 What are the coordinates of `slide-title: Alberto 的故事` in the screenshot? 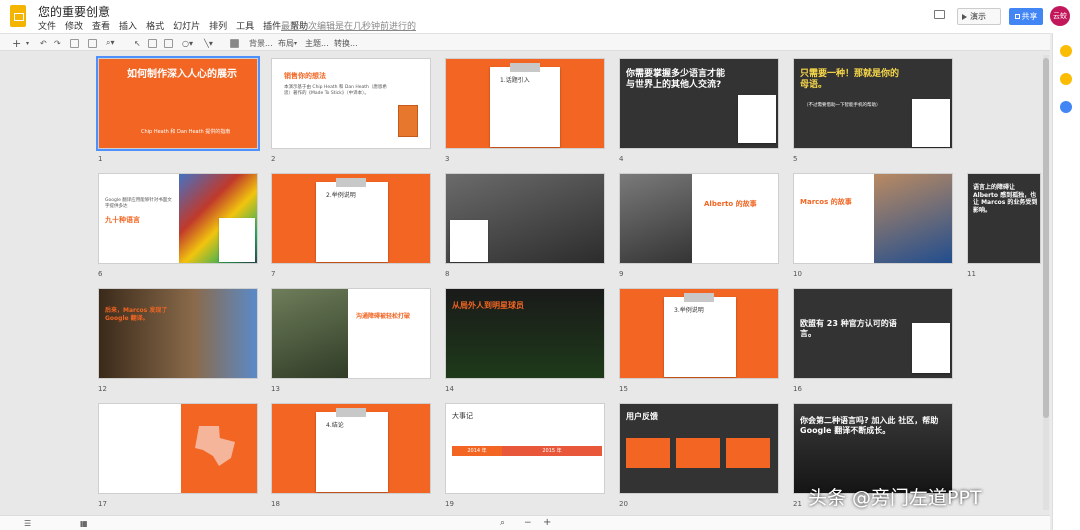 It's located at (730, 204).